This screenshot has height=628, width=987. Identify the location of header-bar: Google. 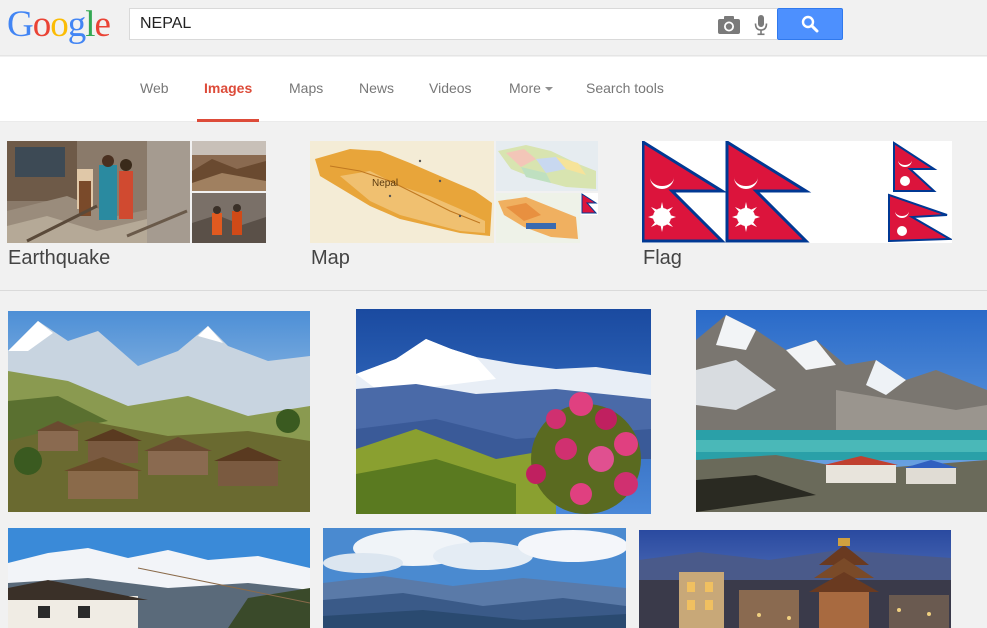
(493, 28).